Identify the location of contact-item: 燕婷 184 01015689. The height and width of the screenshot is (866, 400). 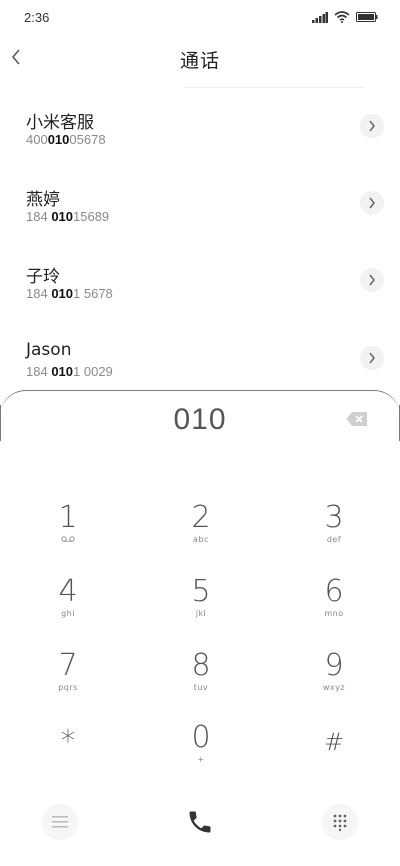
(200, 215).